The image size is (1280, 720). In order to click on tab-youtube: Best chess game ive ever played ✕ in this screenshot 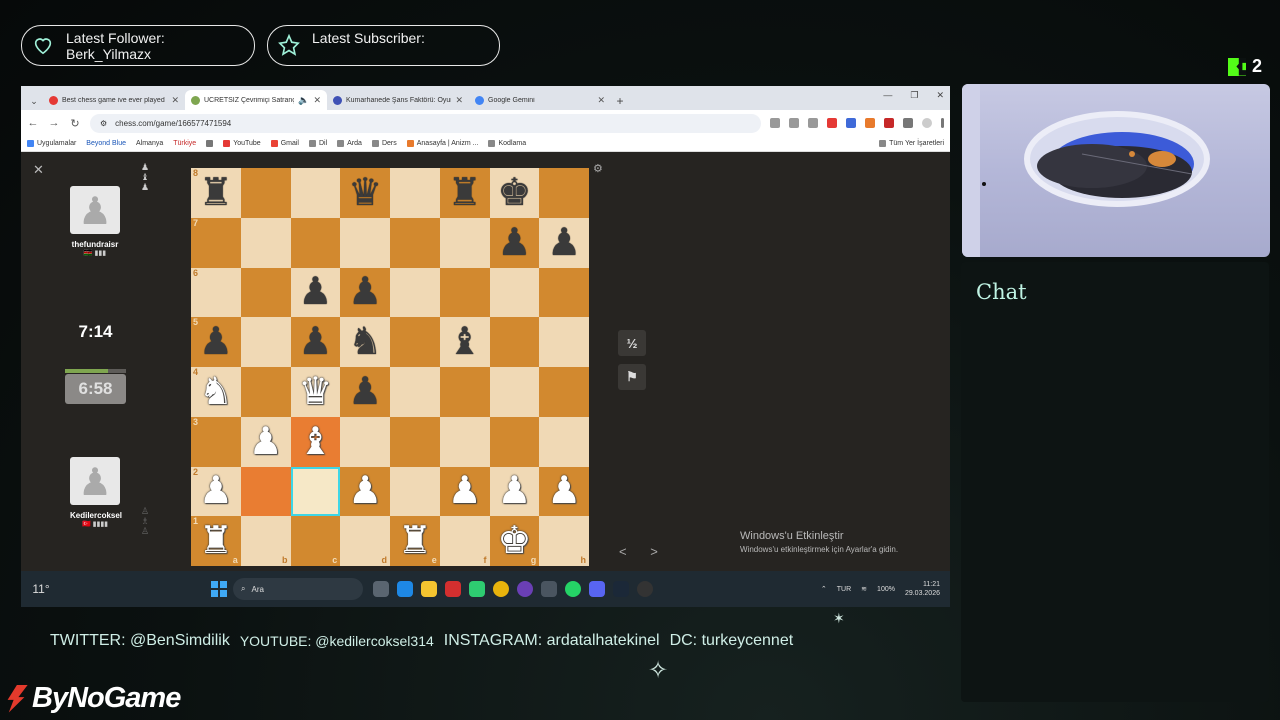, I will do `click(114, 100)`.